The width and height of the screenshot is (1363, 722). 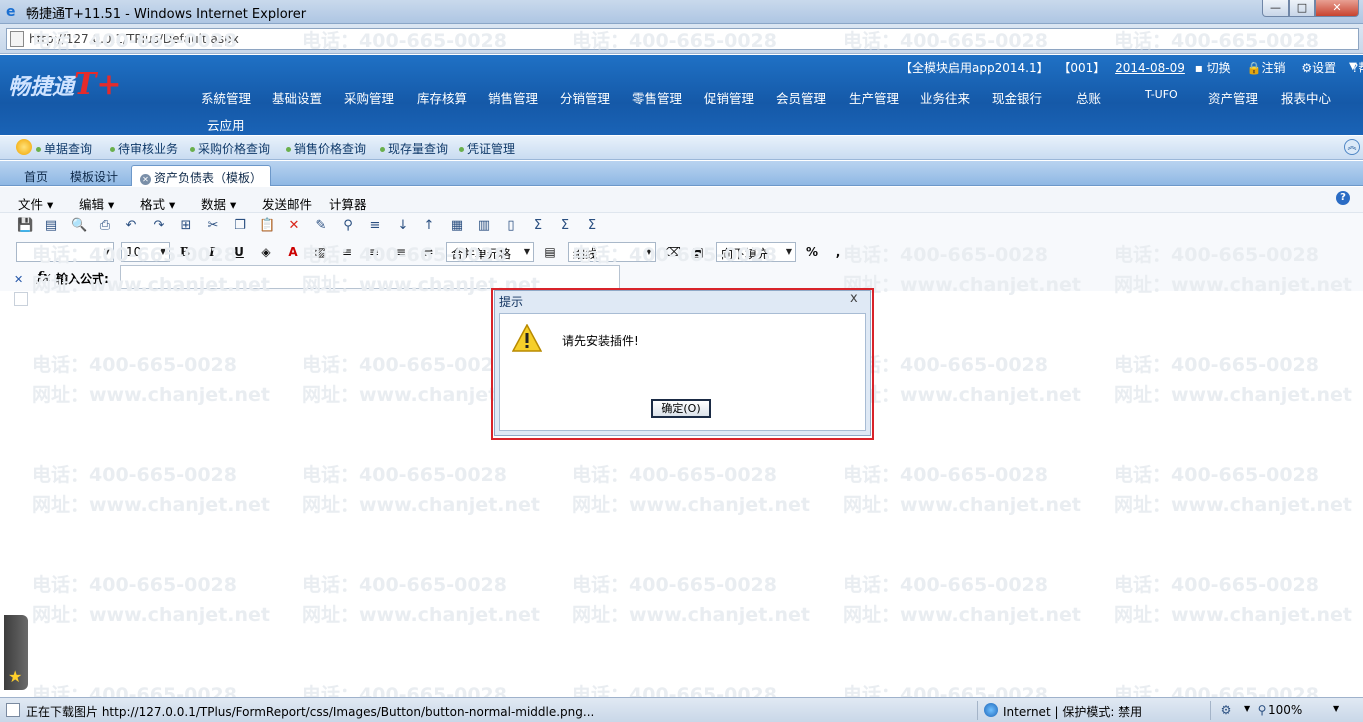 What do you see at coordinates (1352, 147) in the screenshot?
I see `collapse-up-icon: ︽` at bounding box center [1352, 147].